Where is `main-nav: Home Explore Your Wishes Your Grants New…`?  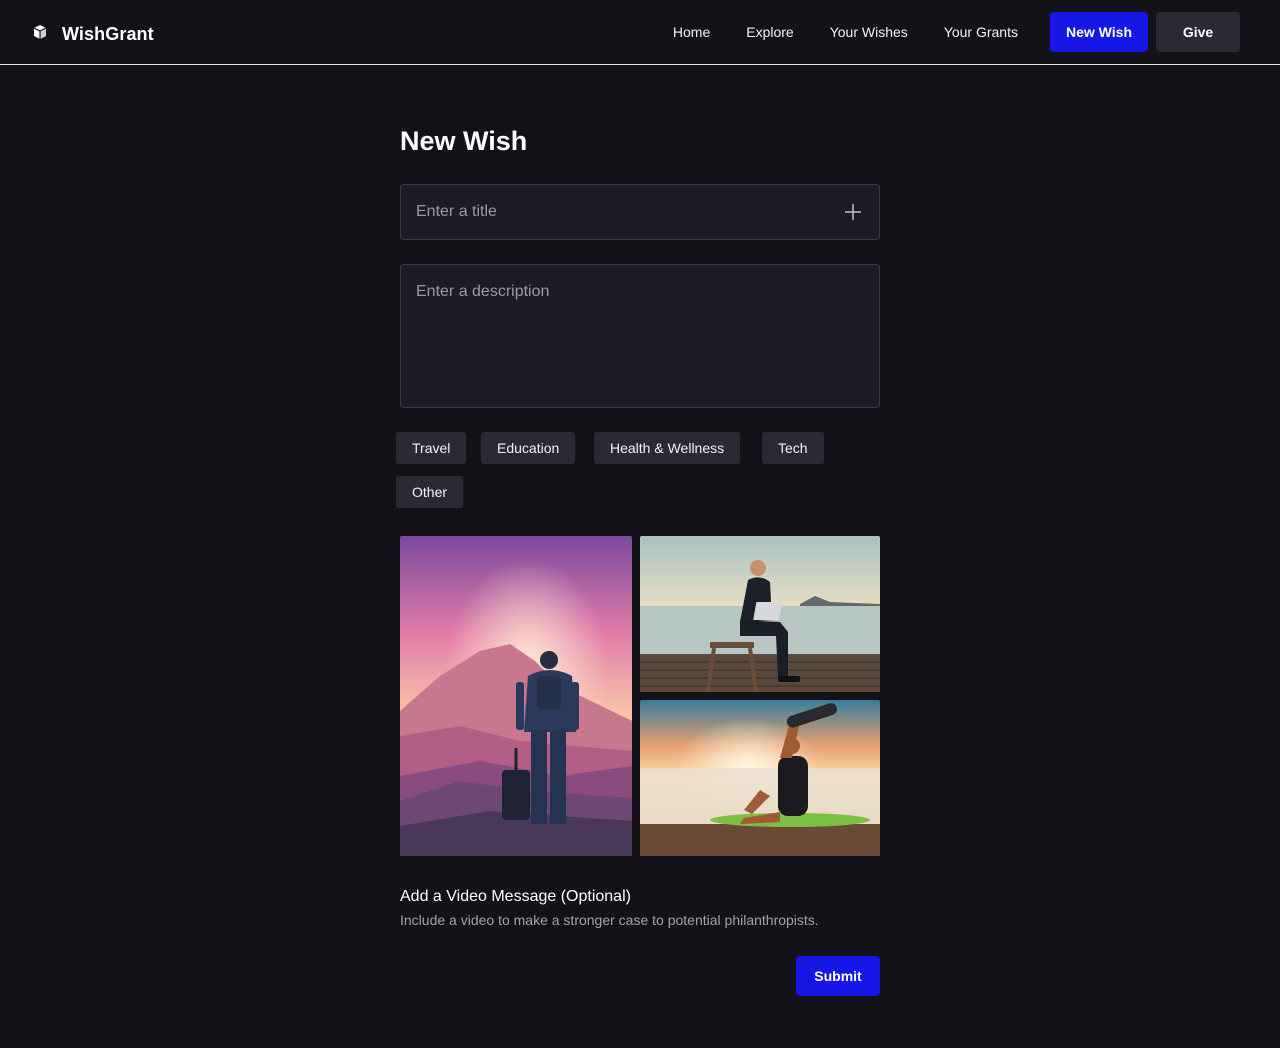
main-nav: Home Explore Your Wishes Your Grants New… is located at coordinates (956, 32).